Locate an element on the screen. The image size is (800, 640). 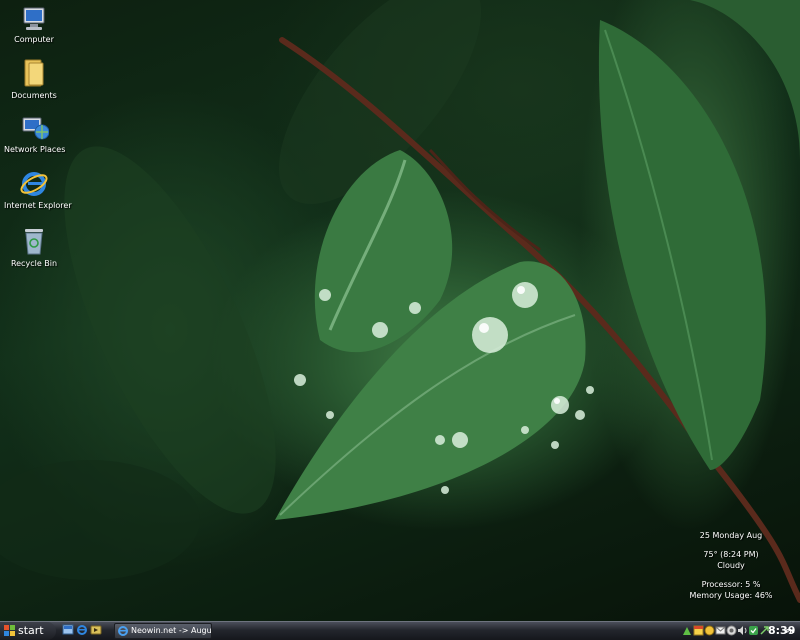
windows-logo-icon is located at coordinates (9, 630).